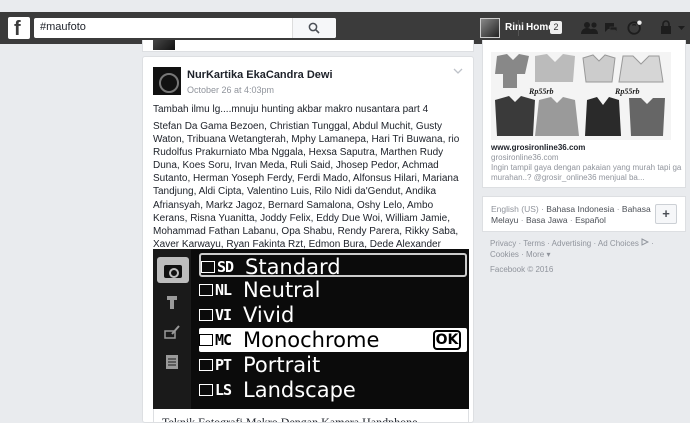  Describe the element at coordinates (580, 209) in the screenshot. I see `language-link: Bahasa Indonesia` at that location.